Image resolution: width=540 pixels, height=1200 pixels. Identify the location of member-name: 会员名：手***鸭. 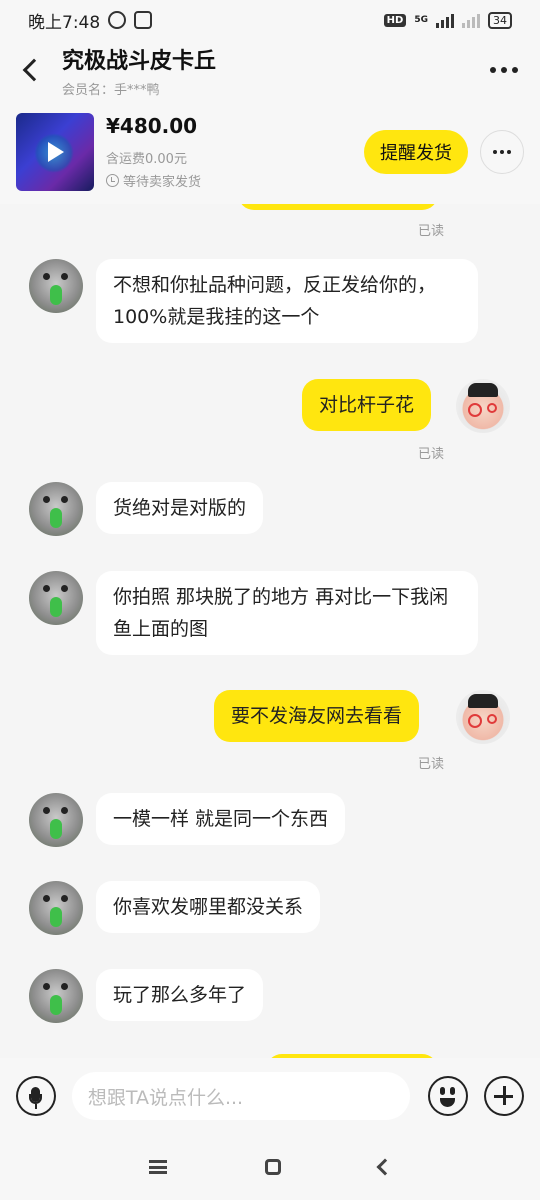
(111, 90).